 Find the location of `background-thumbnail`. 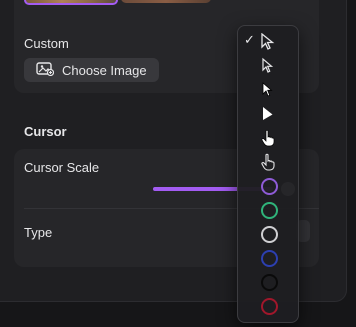

background-thumbnail is located at coordinates (166, 1).